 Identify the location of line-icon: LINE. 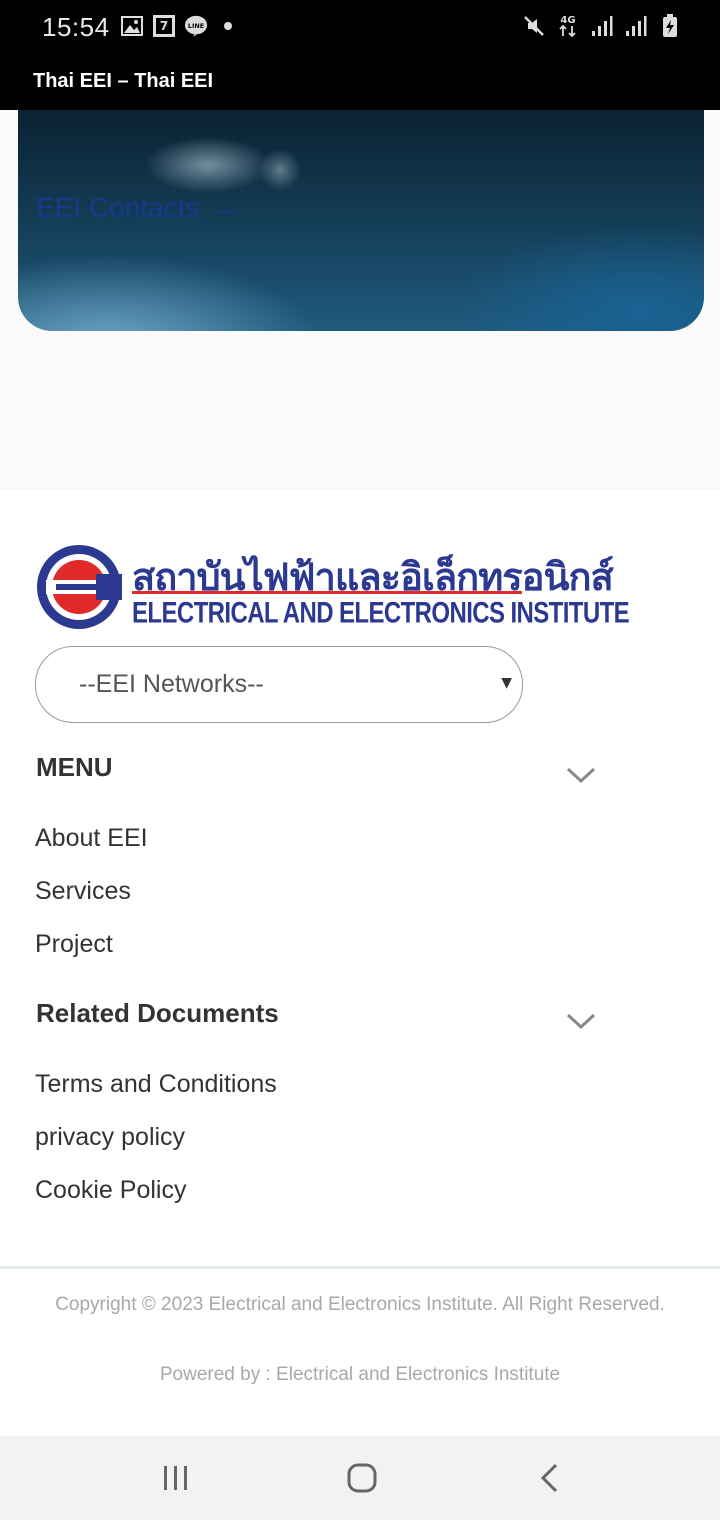
(196, 26).